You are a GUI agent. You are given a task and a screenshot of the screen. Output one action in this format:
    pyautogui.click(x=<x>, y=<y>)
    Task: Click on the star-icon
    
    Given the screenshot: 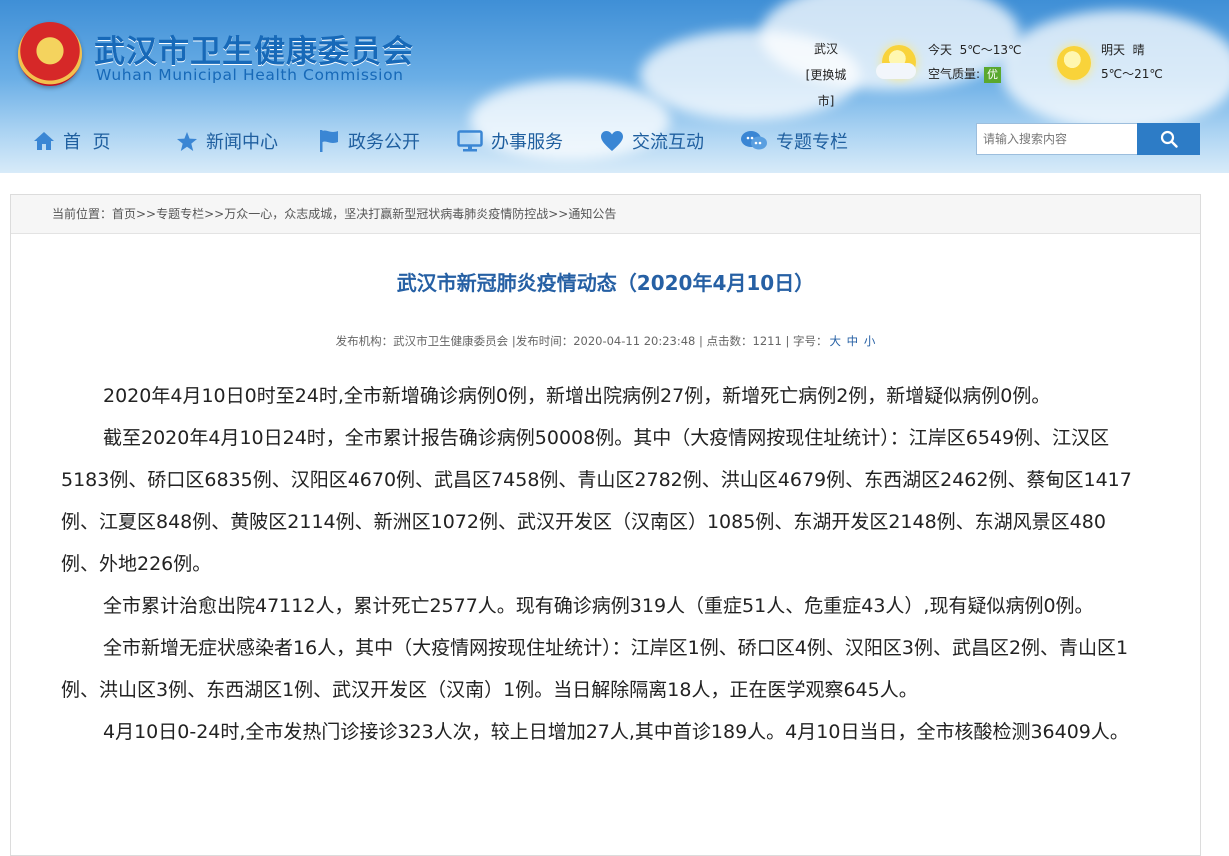 What is the action you would take?
    pyautogui.click(x=187, y=141)
    